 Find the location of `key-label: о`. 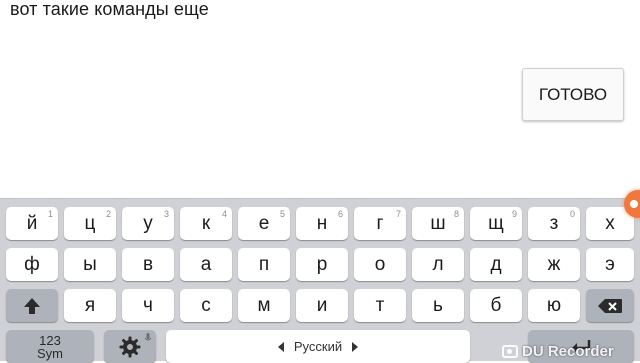

key-label: о is located at coordinates (380, 264).